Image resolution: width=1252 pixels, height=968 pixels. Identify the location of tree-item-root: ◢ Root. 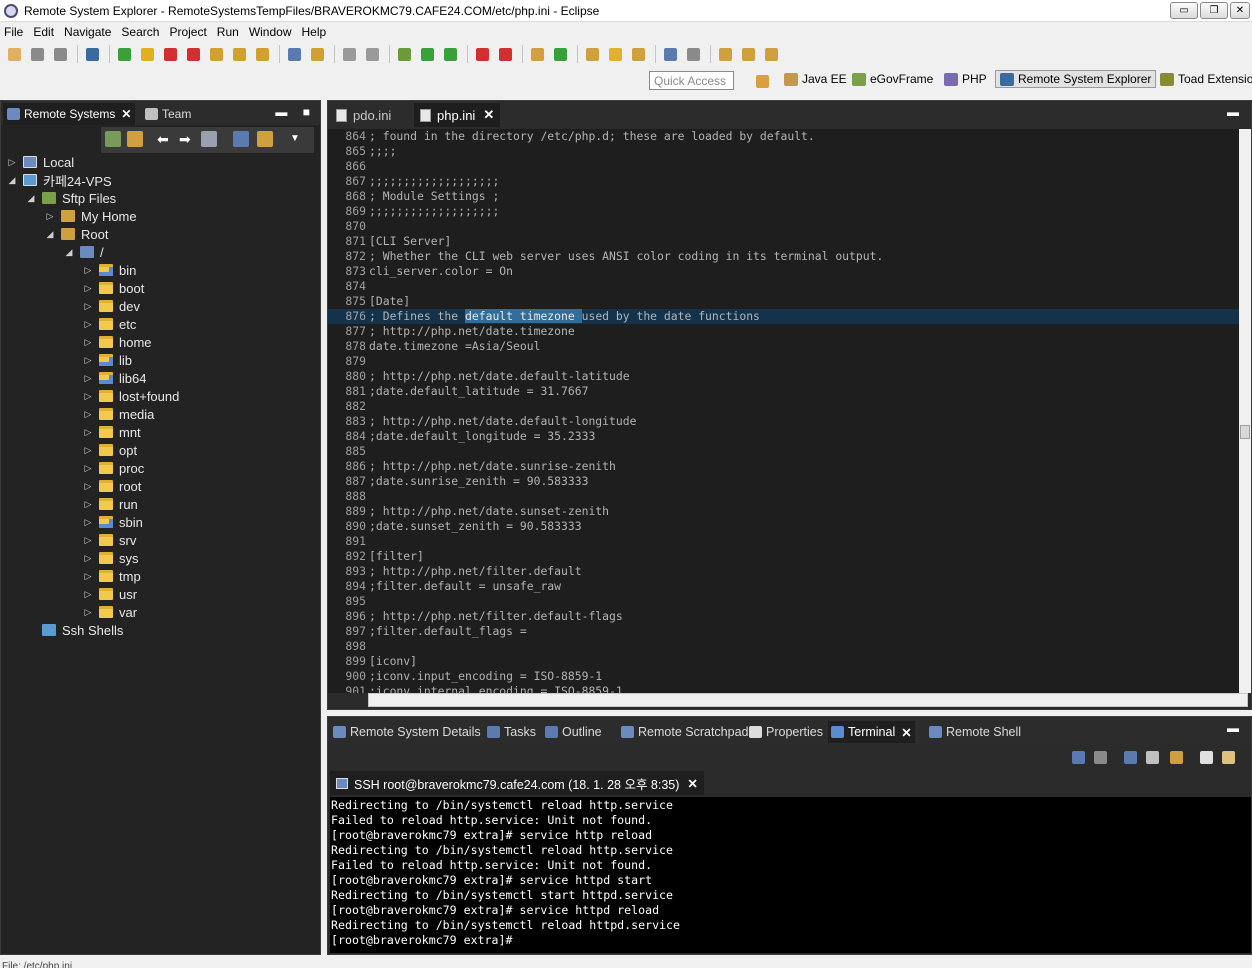
(160, 234).